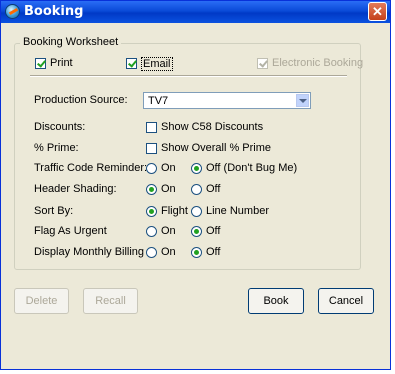 The image size is (395, 374). What do you see at coordinates (216, 148) in the screenshot?
I see `show-overall-prime-label: Show Overall % Prime` at bounding box center [216, 148].